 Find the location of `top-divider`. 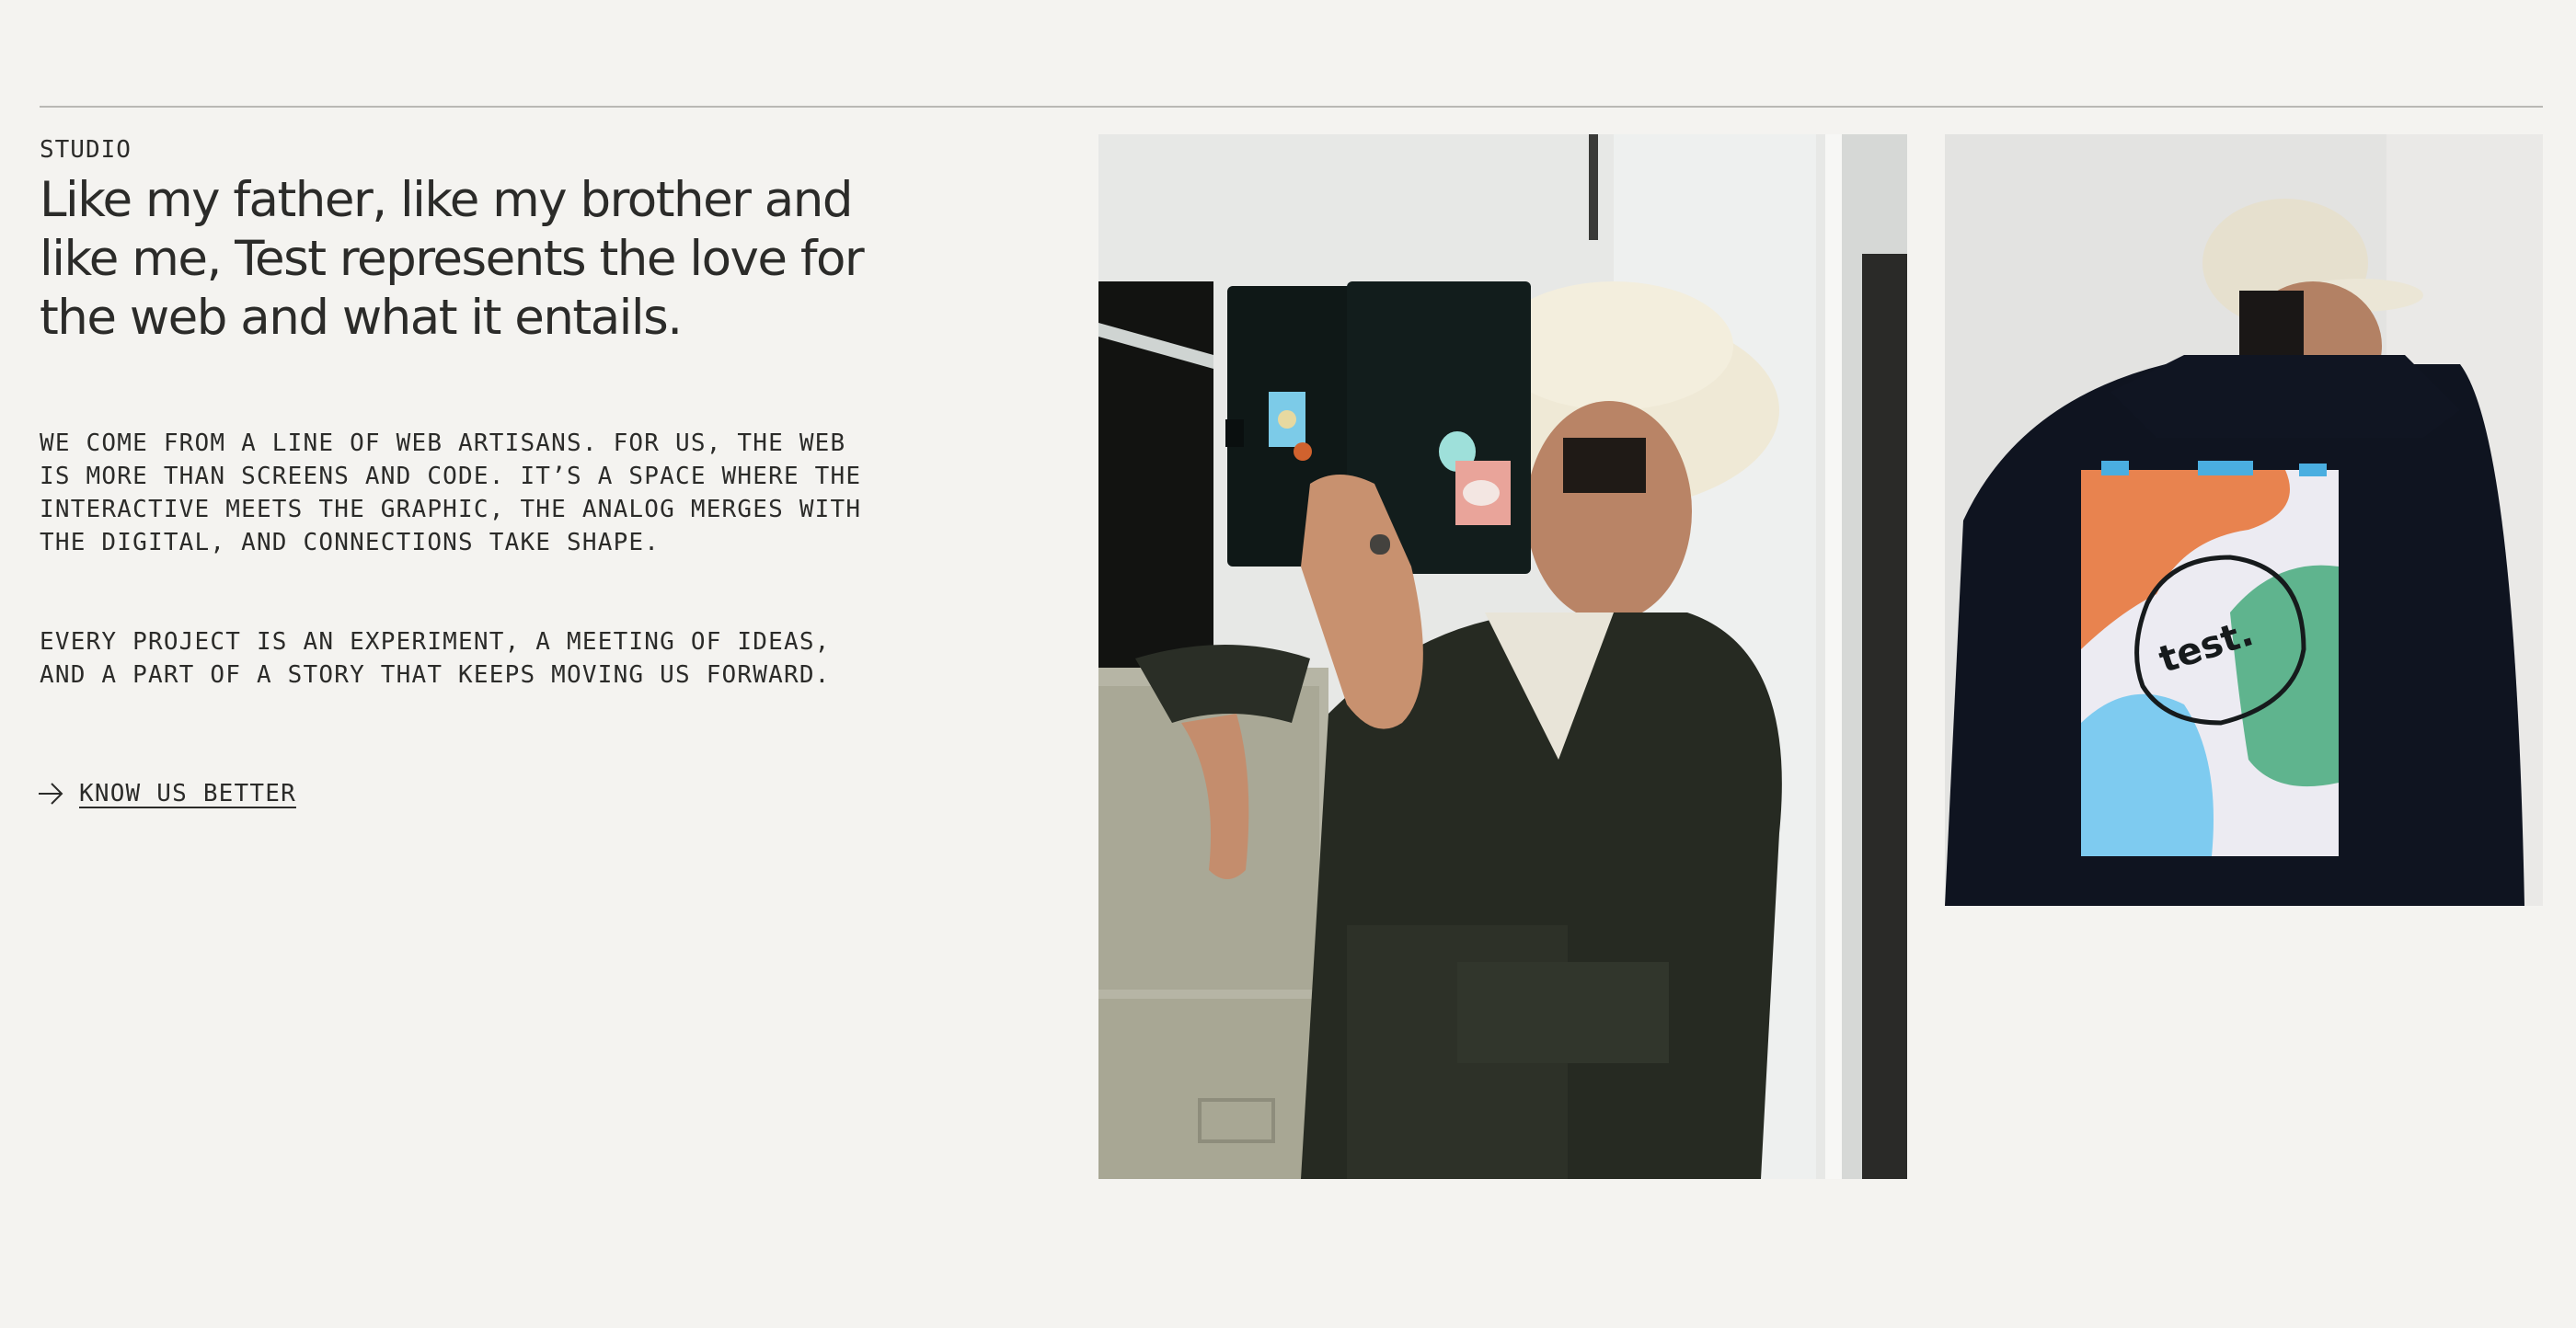

top-divider is located at coordinates (1291, 107).